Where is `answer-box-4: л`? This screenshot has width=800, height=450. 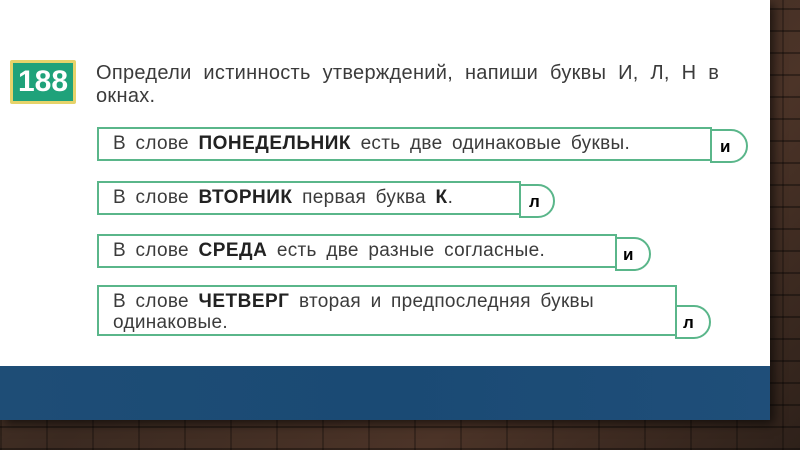
answer-box-4: л is located at coordinates (693, 322).